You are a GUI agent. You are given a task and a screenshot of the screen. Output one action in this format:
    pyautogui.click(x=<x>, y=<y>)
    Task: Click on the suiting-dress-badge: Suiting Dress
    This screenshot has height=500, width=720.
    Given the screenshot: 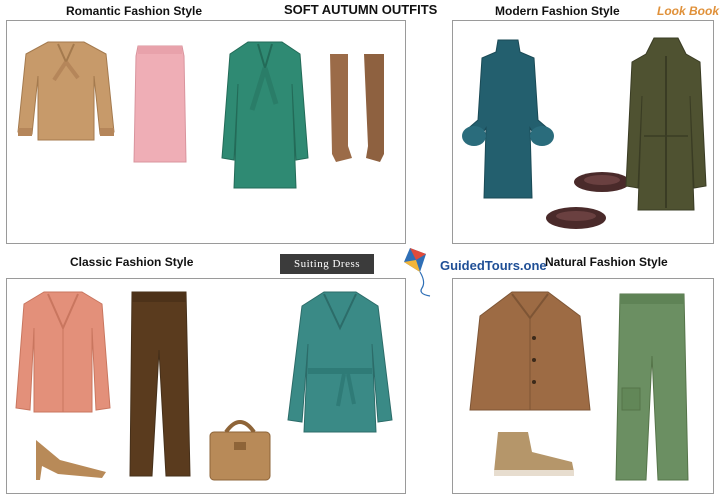 What is the action you would take?
    pyautogui.click(x=327, y=264)
    